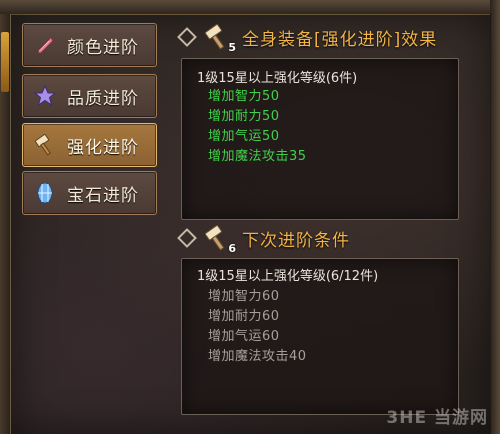 This screenshot has width=500, height=434. What do you see at coordinates (244, 96) in the screenshot?
I see `stat-line: 增加智力50` at bounding box center [244, 96].